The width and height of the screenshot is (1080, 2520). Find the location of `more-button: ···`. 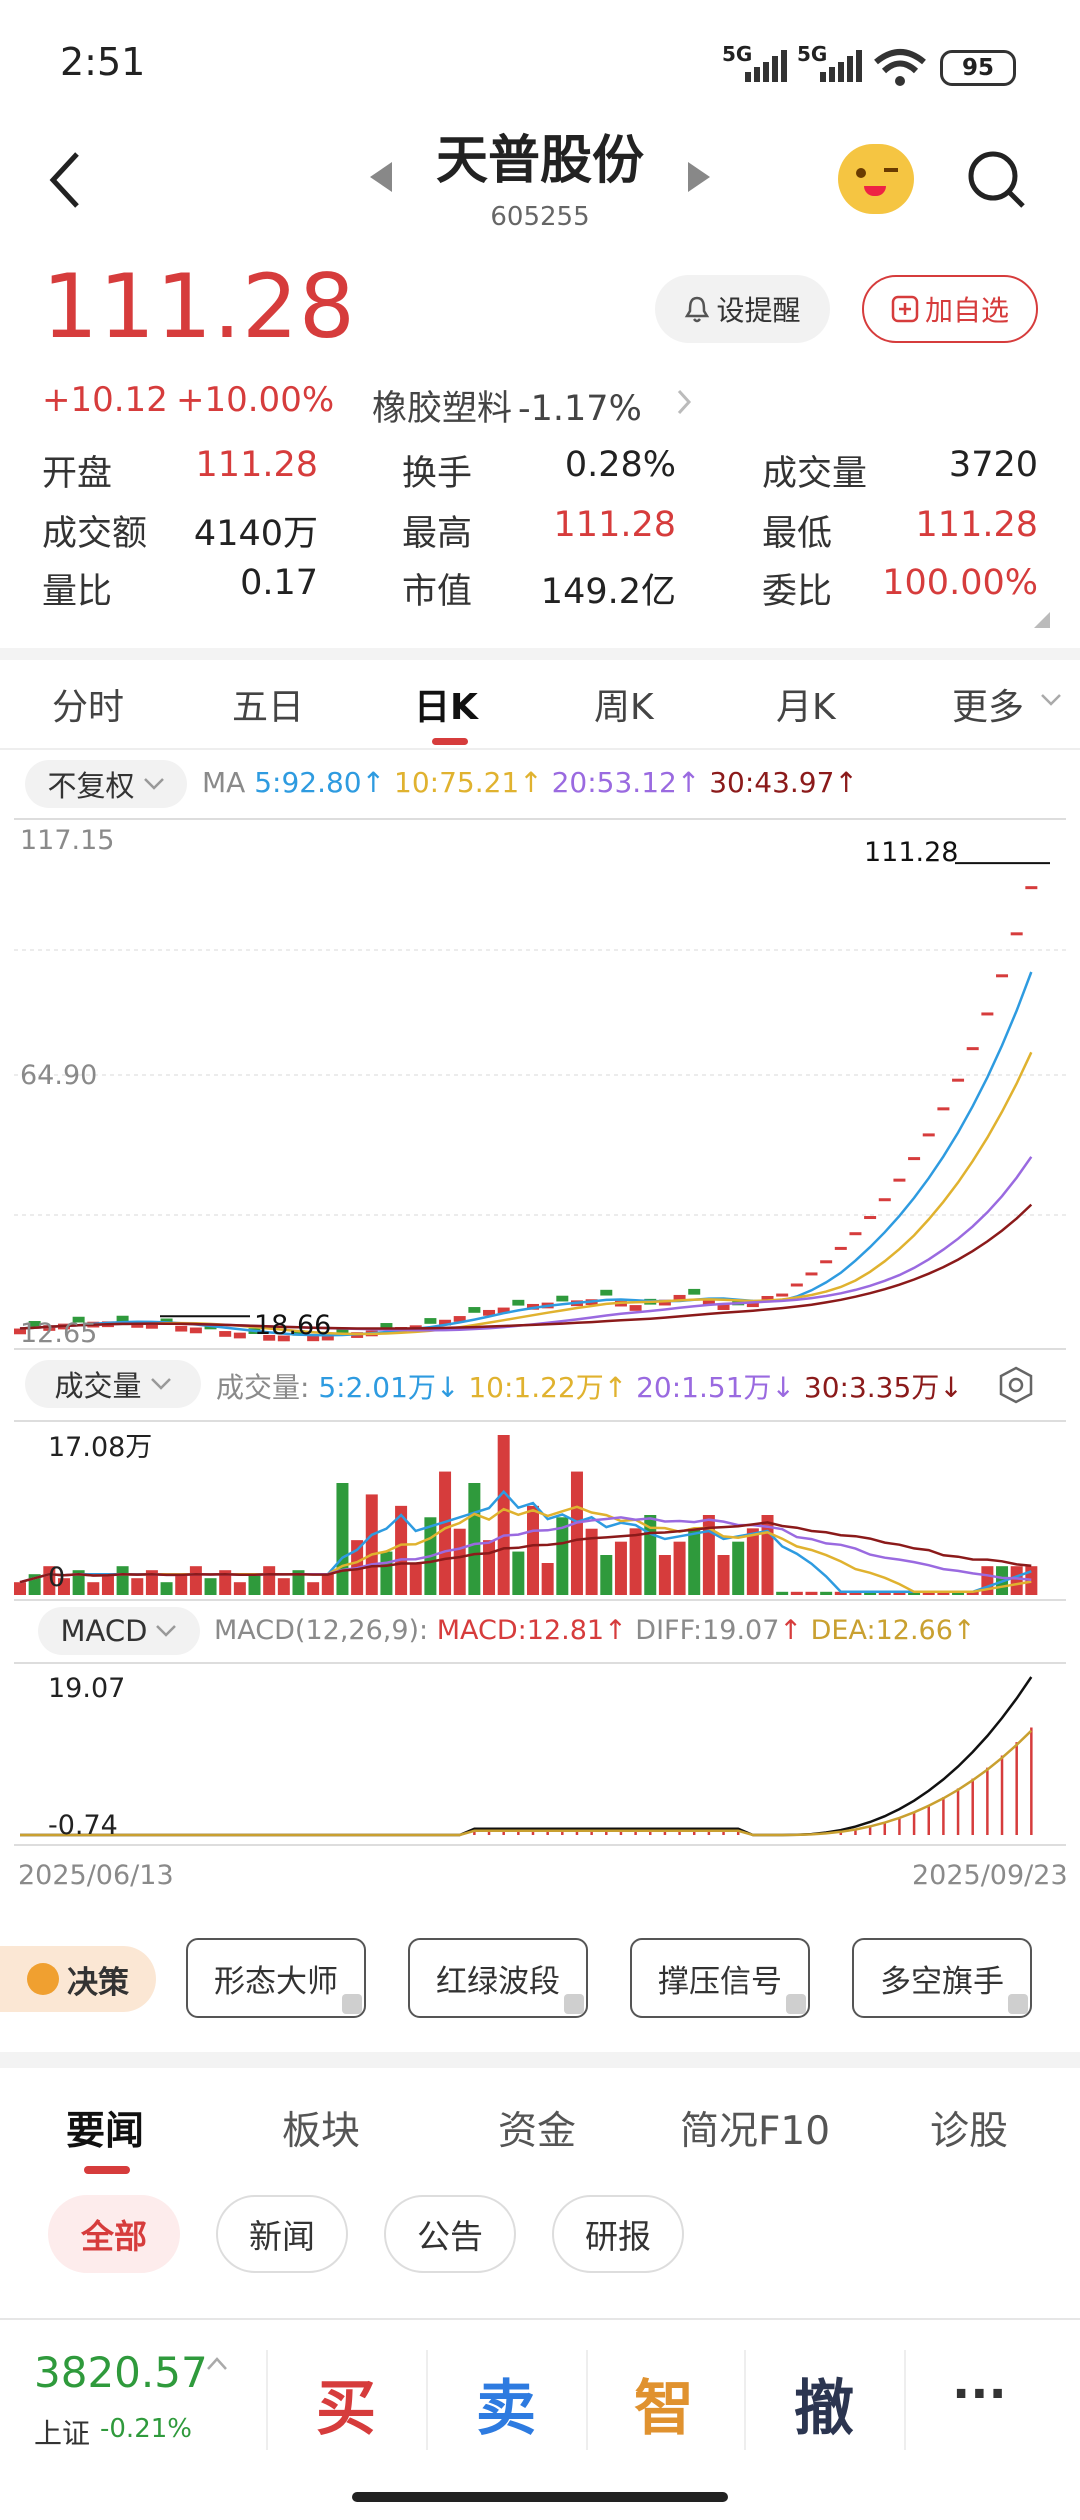

more-button: ··· is located at coordinates (979, 2394).